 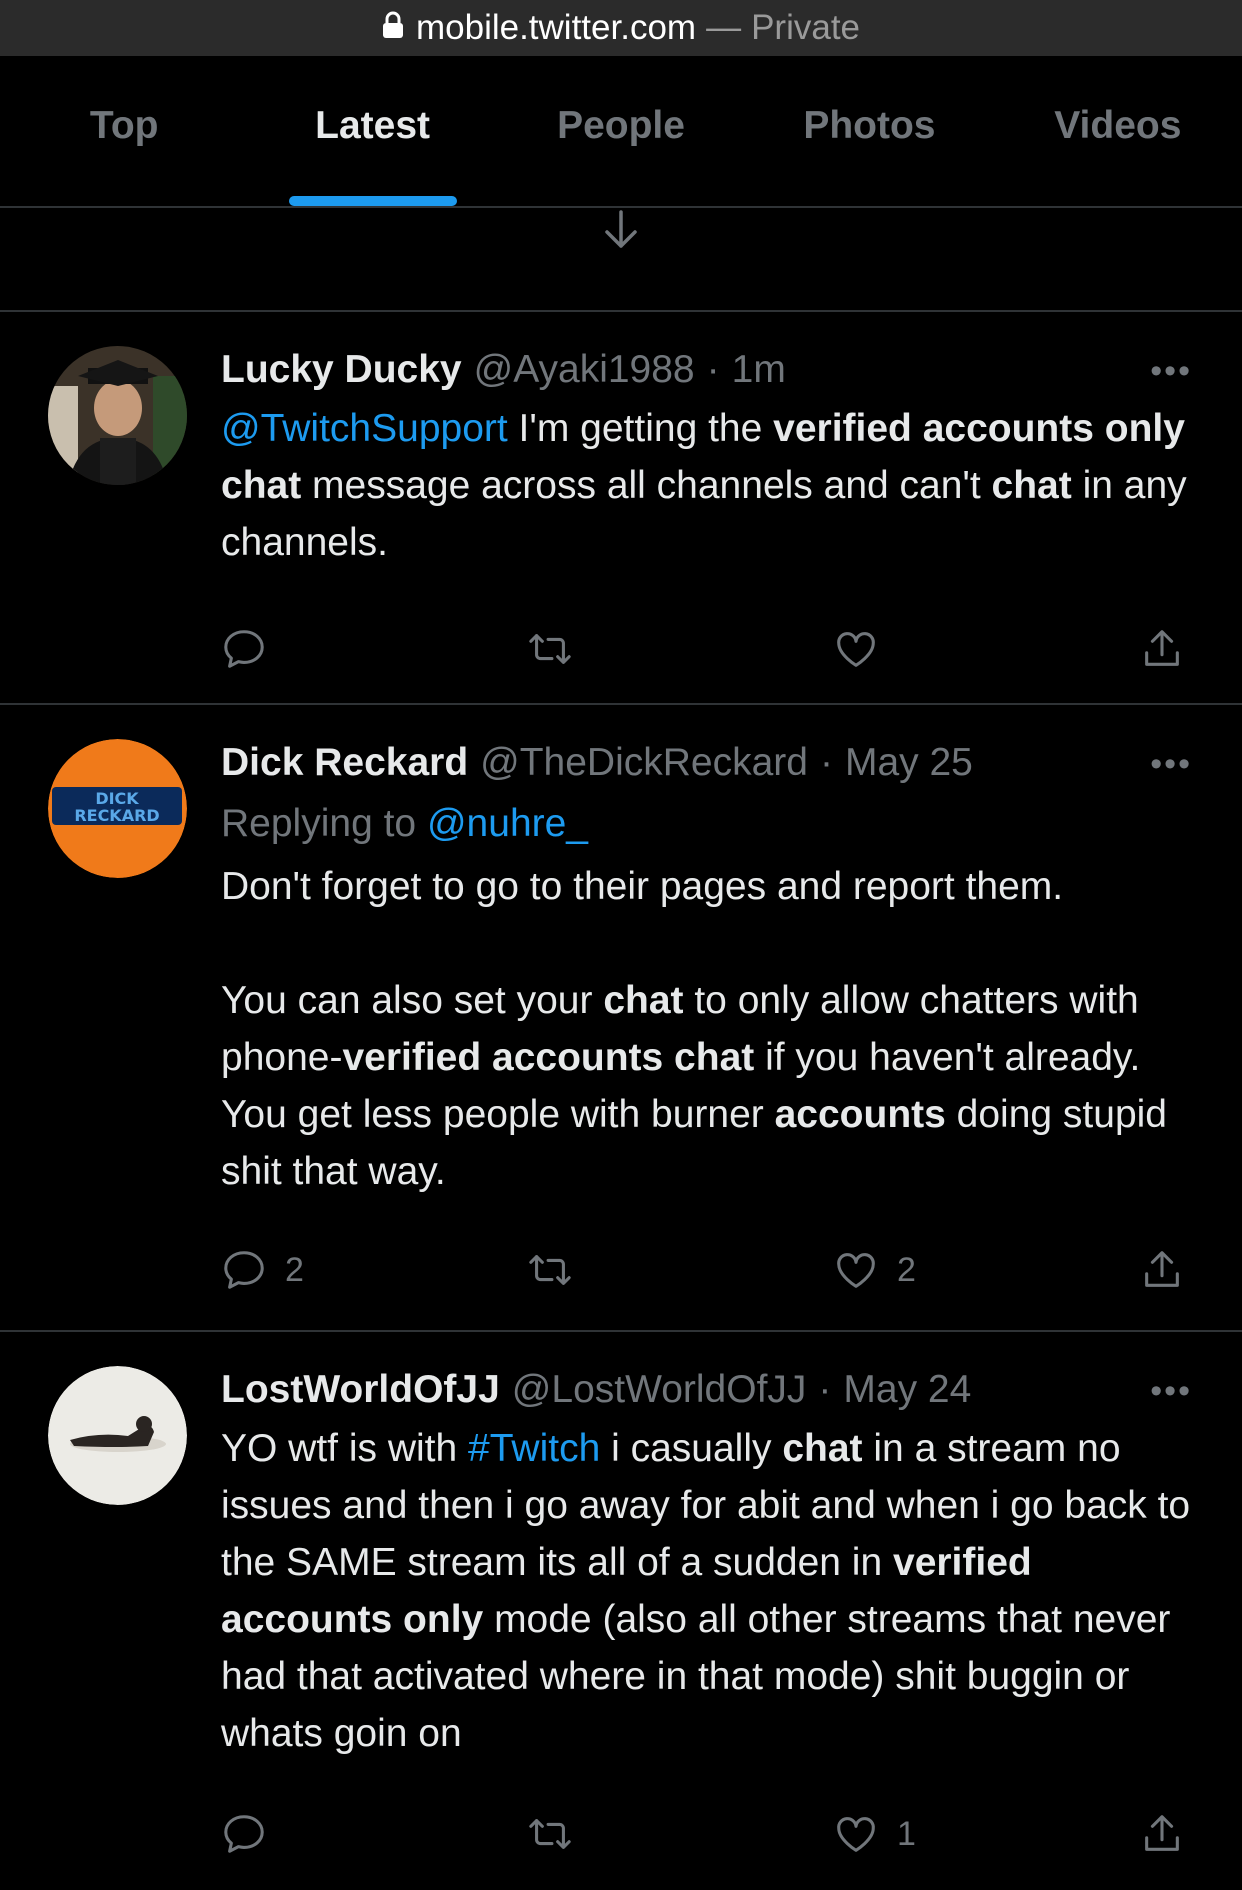 What do you see at coordinates (869, 131) in the screenshot?
I see `tab-photos: Photos` at bounding box center [869, 131].